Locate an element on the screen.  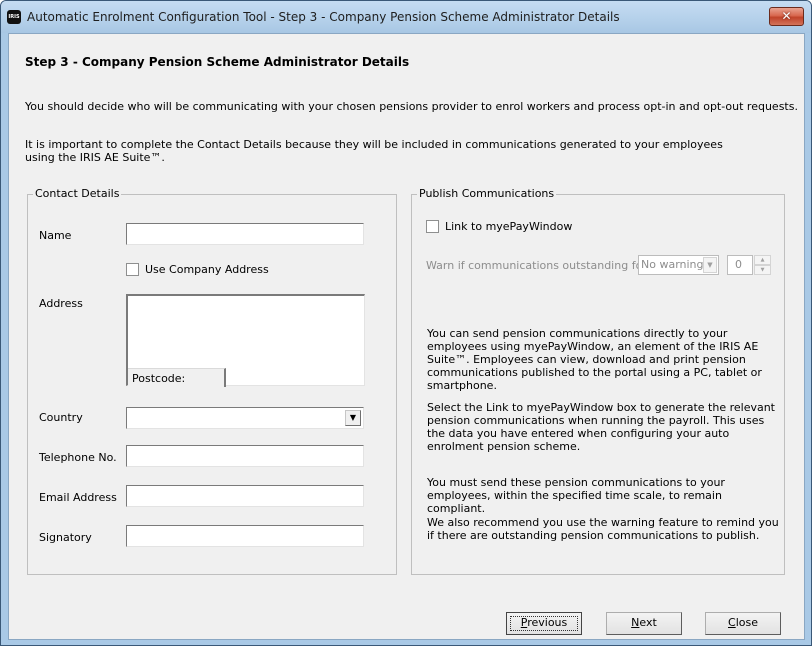
telephone-label: Telephone No. is located at coordinates (78, 457).